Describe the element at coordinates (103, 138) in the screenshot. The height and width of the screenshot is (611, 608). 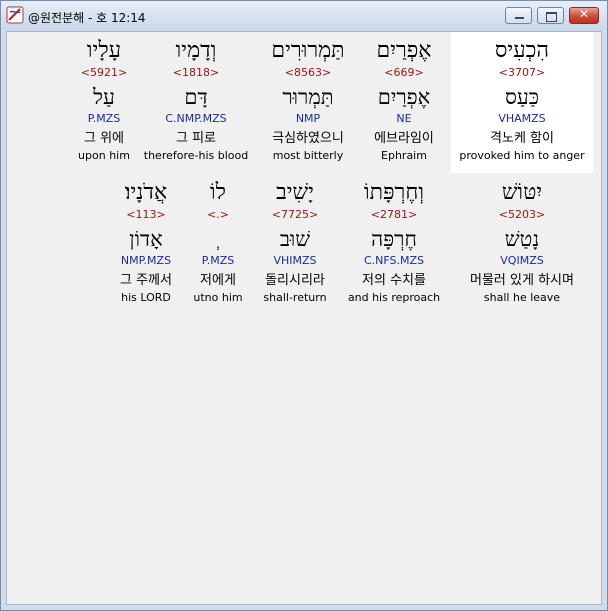
I see `korean-gloss: 그 위에` at that location.